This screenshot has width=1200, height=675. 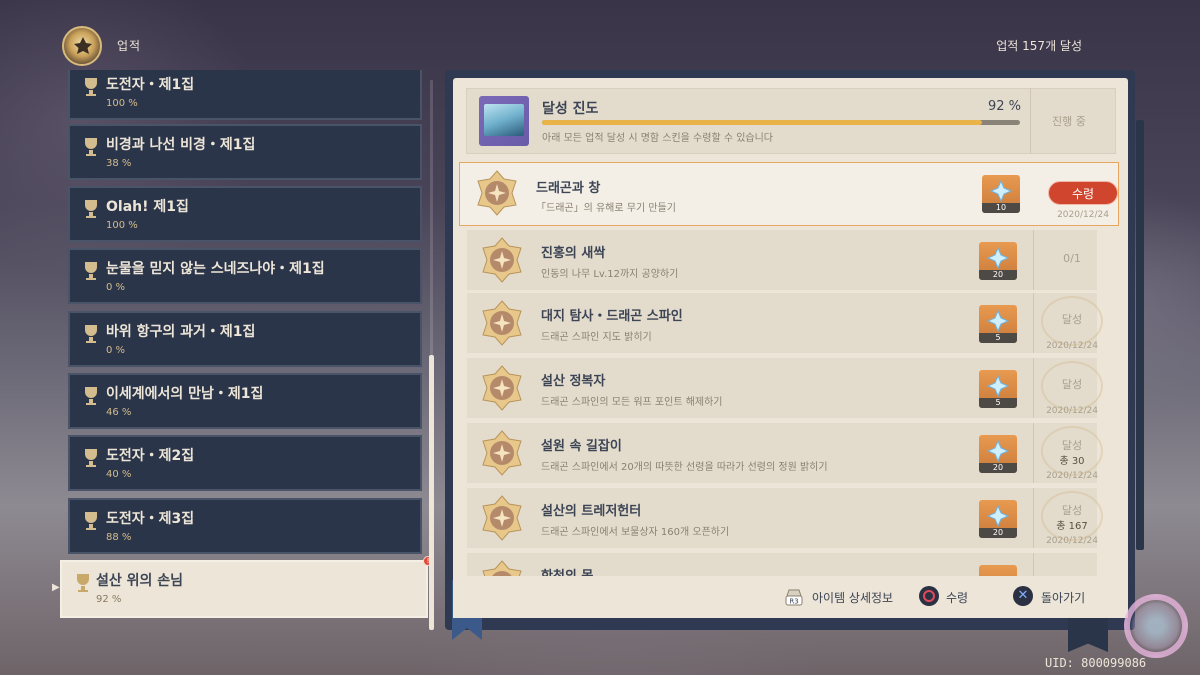 I want to click on achievement-name: 대지 탐사・드래곤 스파인, so click(x=612, y=316).